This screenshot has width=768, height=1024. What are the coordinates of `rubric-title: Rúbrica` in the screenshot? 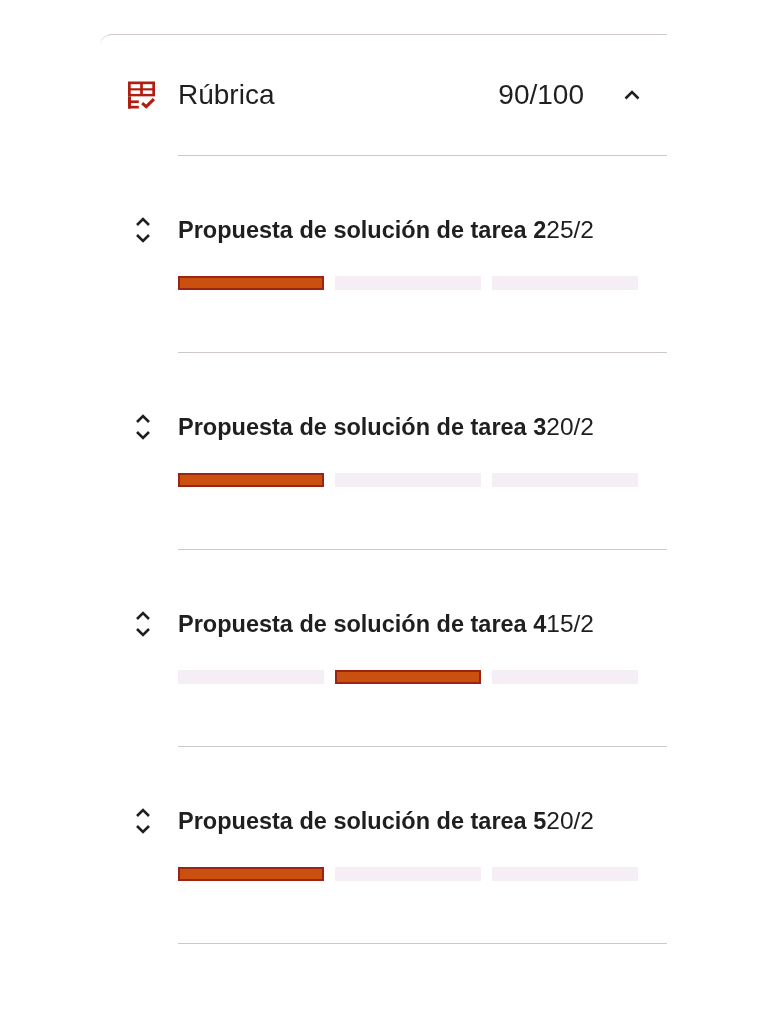 It's located at (227, 95).